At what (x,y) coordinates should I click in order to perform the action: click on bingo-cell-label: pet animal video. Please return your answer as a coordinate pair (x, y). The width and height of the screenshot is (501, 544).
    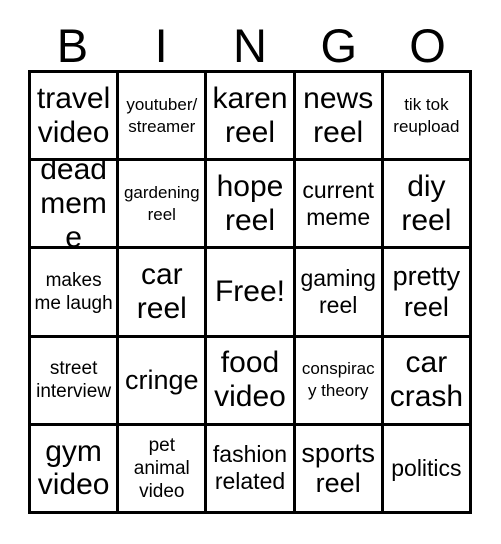
    Looking at the image, I should click on (161, 468).